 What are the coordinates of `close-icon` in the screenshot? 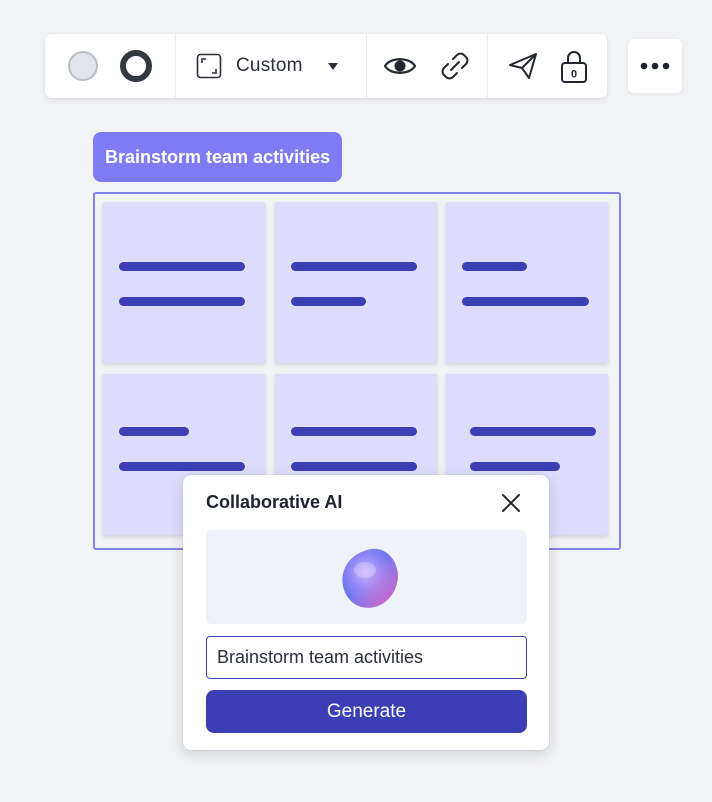 It's located at (511, 503).